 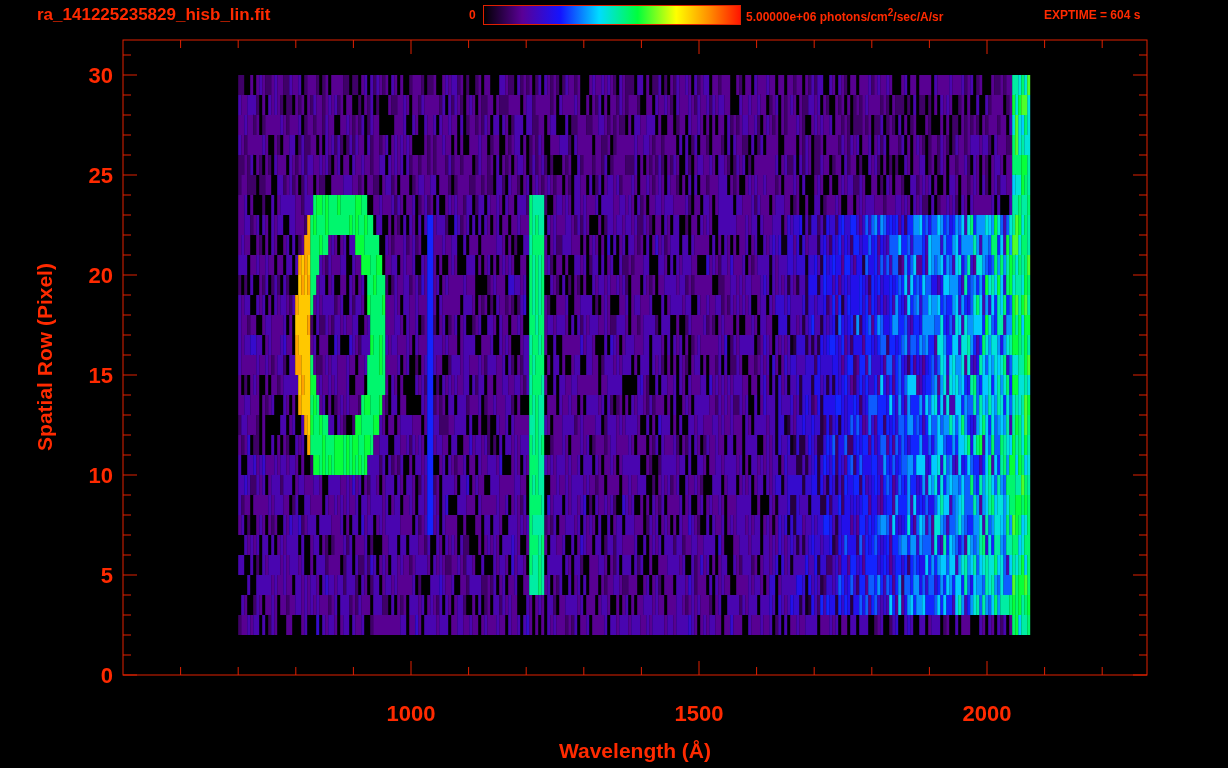 I want to click on x-tick-label: 2000, so click(x=987, y=713).